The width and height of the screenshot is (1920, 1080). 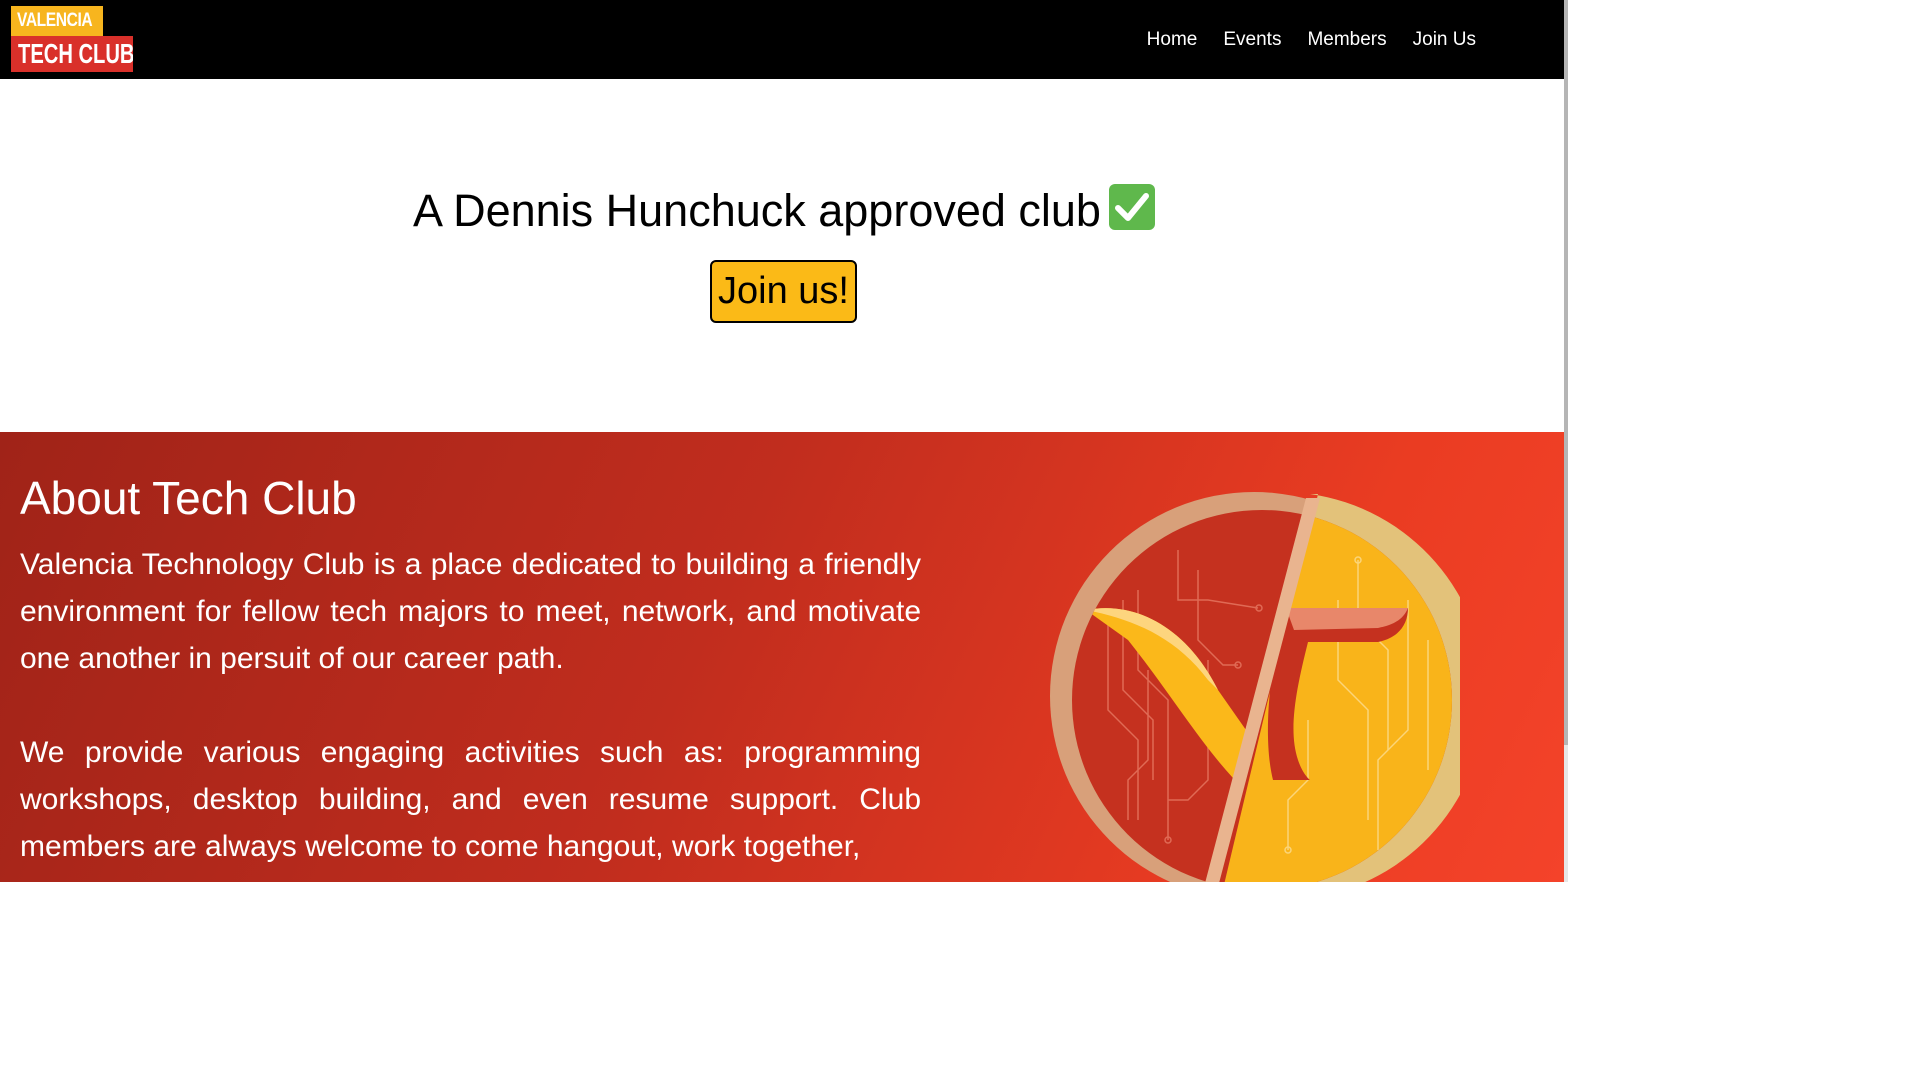 What do you see at coordinates (1346, 40) in the screenshot?
I see `nav-link-members: Members` at bounding box center [1346, 40].